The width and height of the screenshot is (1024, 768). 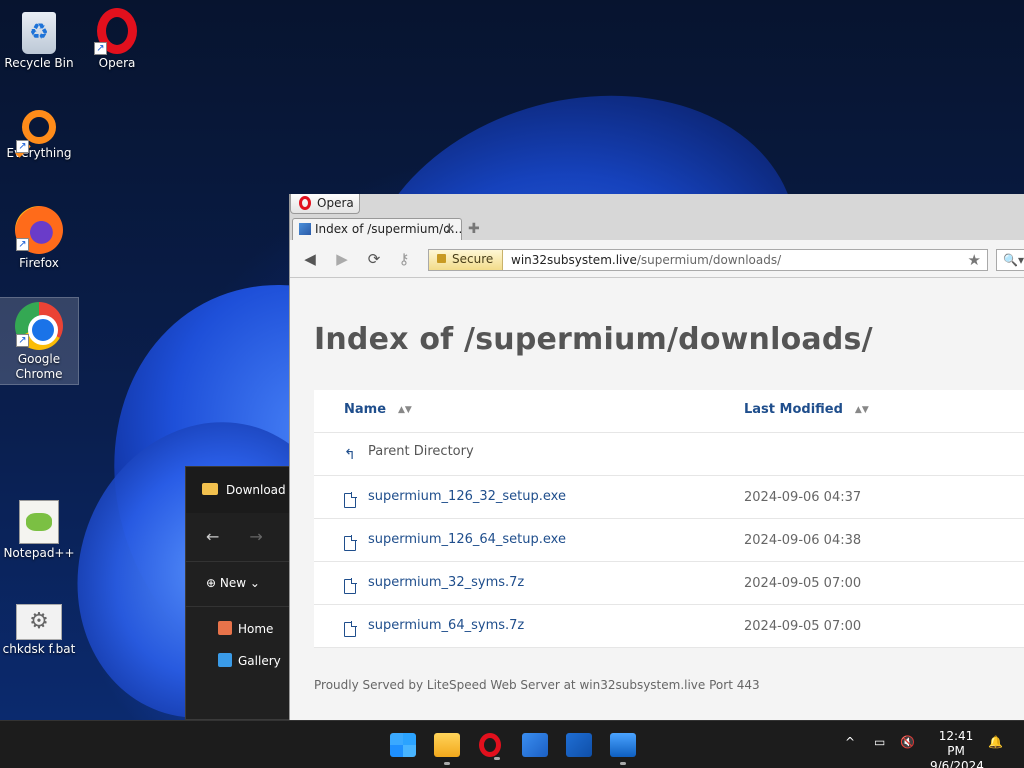 I want to click on folder-icon, so click(x=210, y=489).